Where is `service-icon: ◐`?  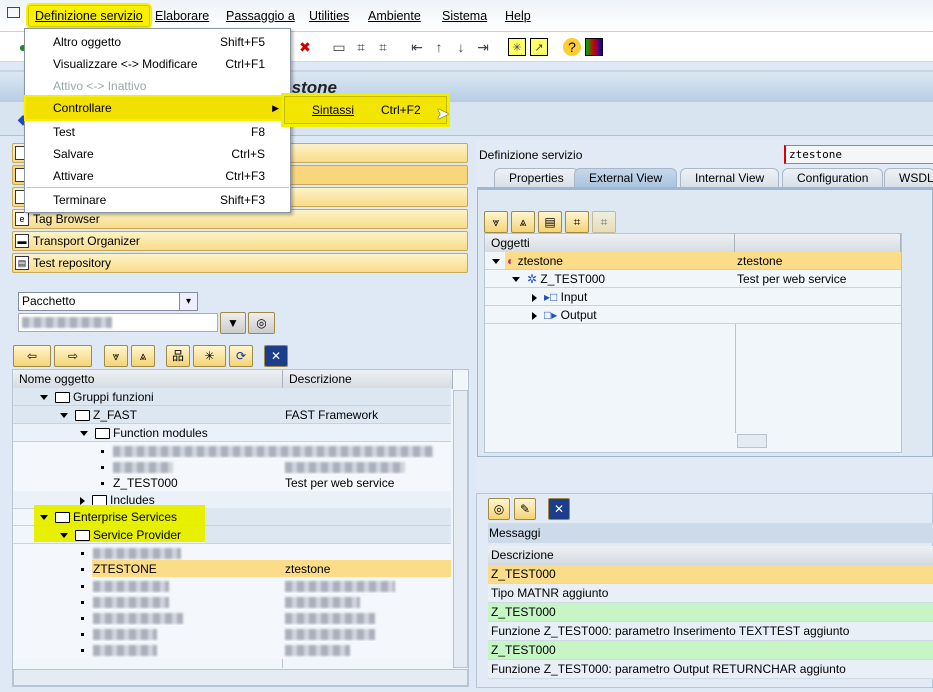
service-icon: ◐ is located at coordinates (512, 261).